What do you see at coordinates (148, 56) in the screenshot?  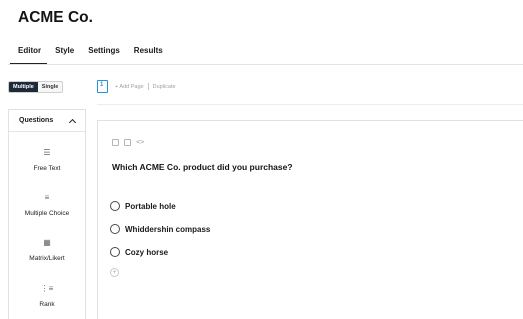 I see `tab-results: Results` at bounding box center [148, 56].